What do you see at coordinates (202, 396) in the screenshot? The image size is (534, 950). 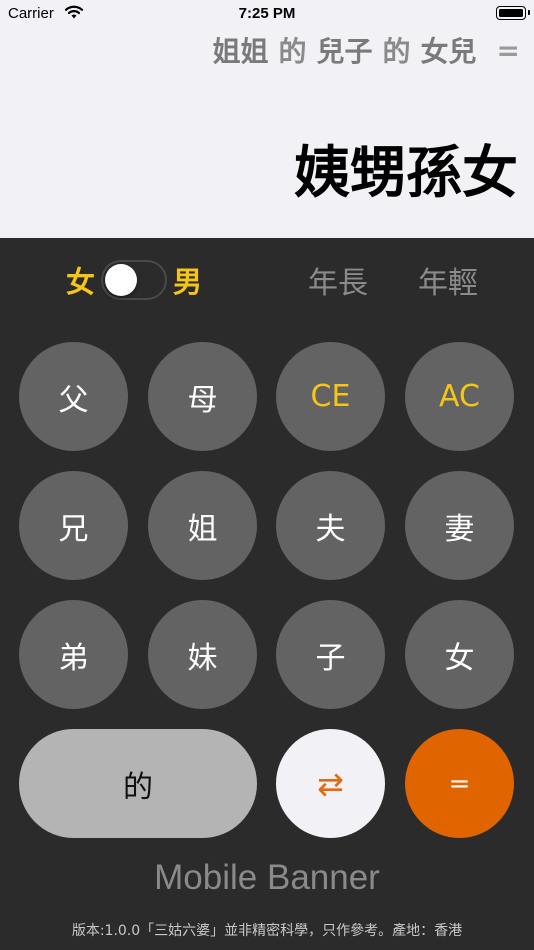 I see `key-mother: 母` at bounding box center [202, 396].